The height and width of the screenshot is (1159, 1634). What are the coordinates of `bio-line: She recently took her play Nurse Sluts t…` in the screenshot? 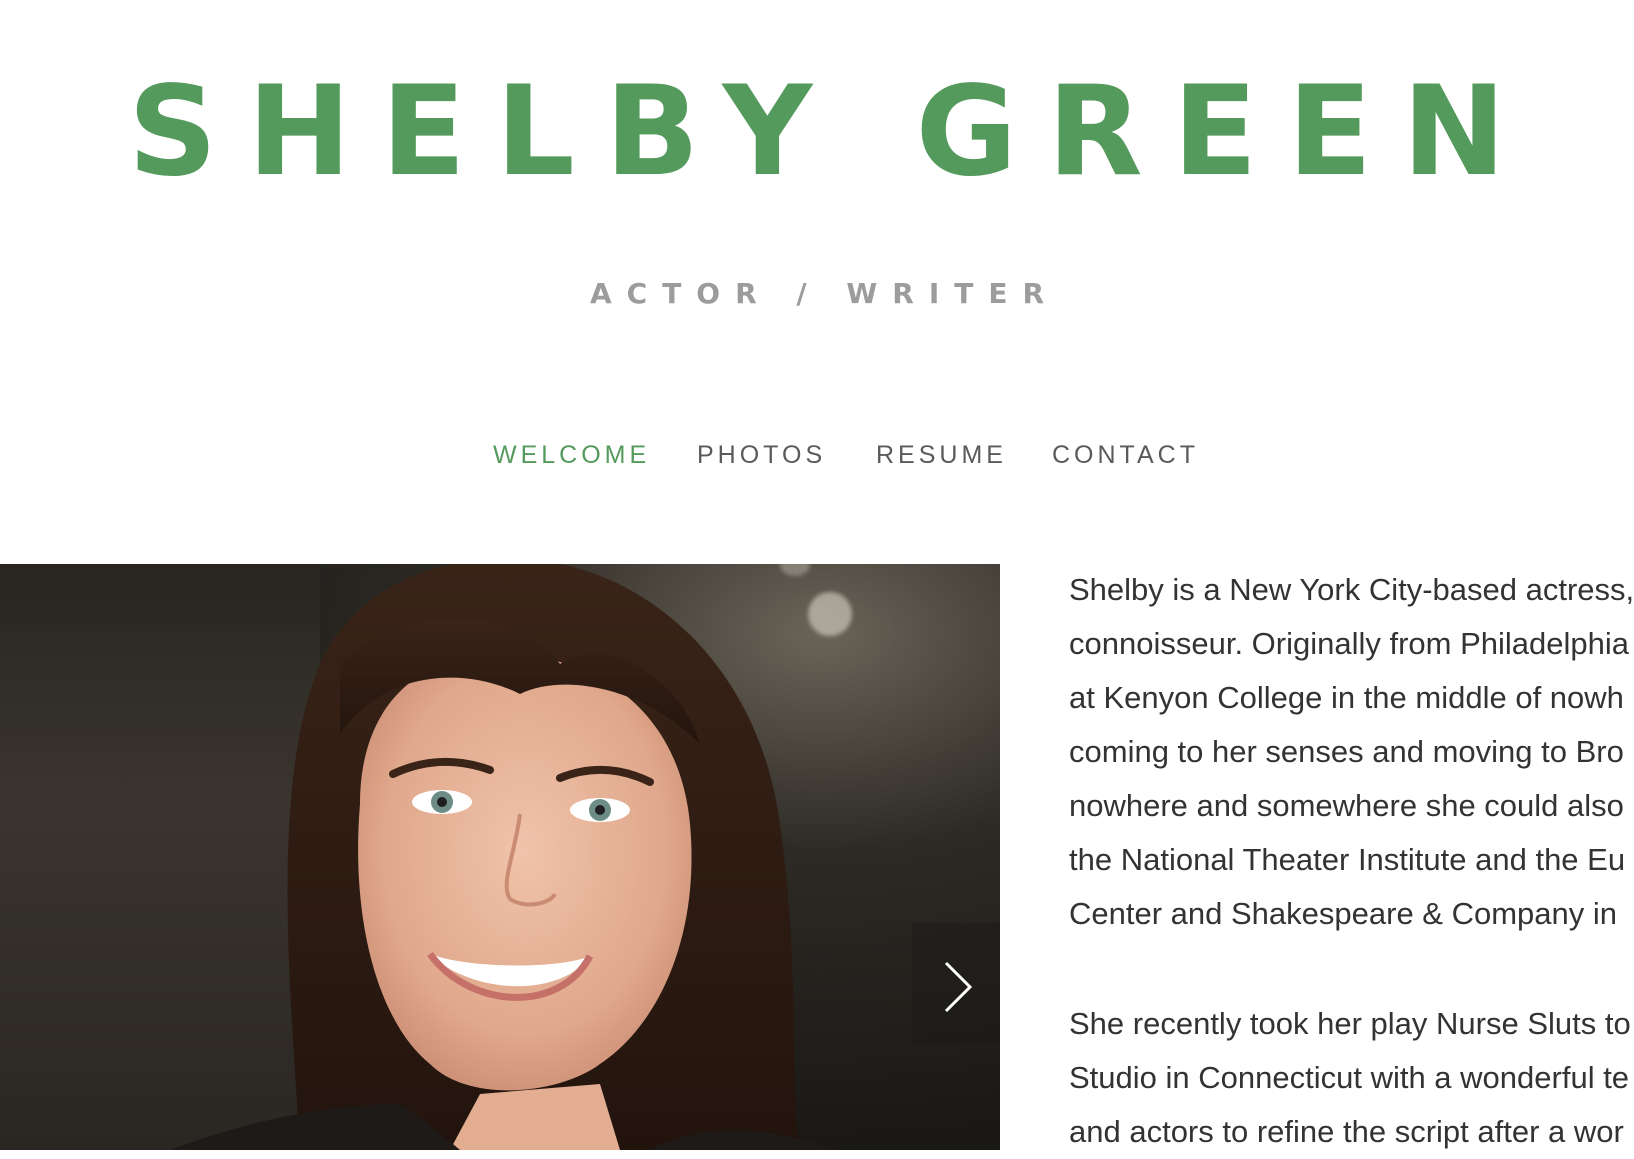 It's located at (1350, 1023).